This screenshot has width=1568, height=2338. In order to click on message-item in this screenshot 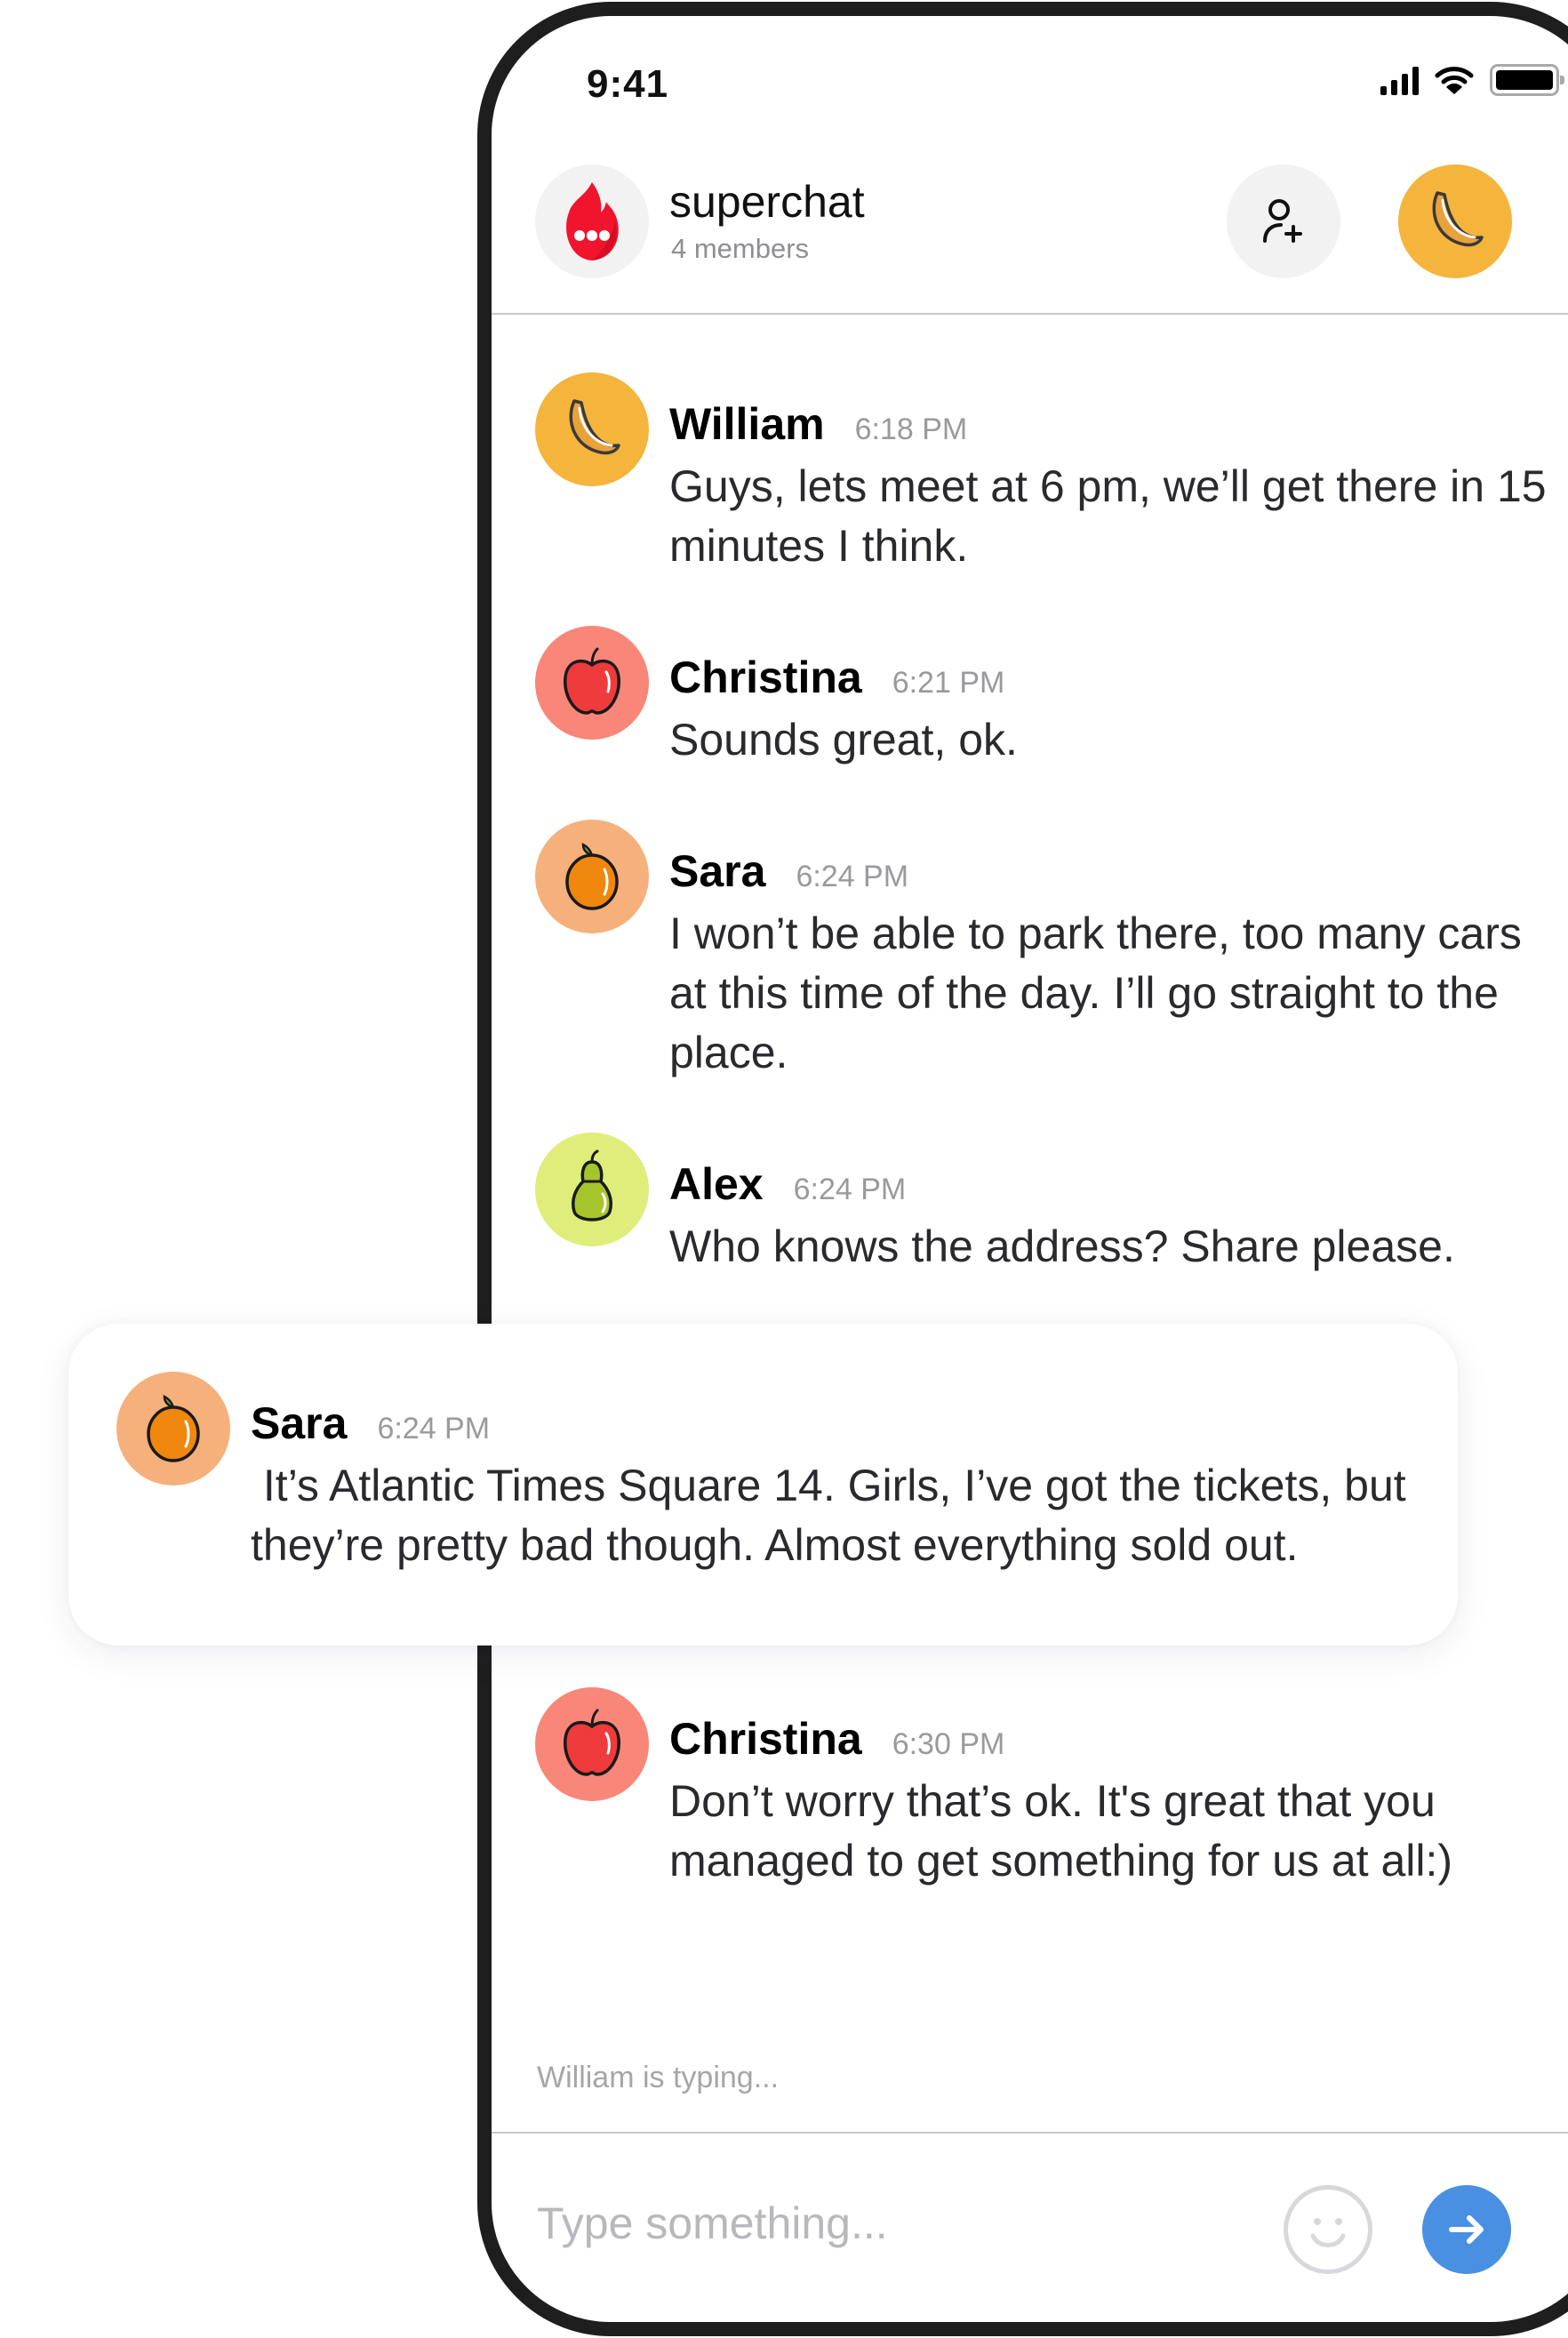, I will do `click(592, 429)`.